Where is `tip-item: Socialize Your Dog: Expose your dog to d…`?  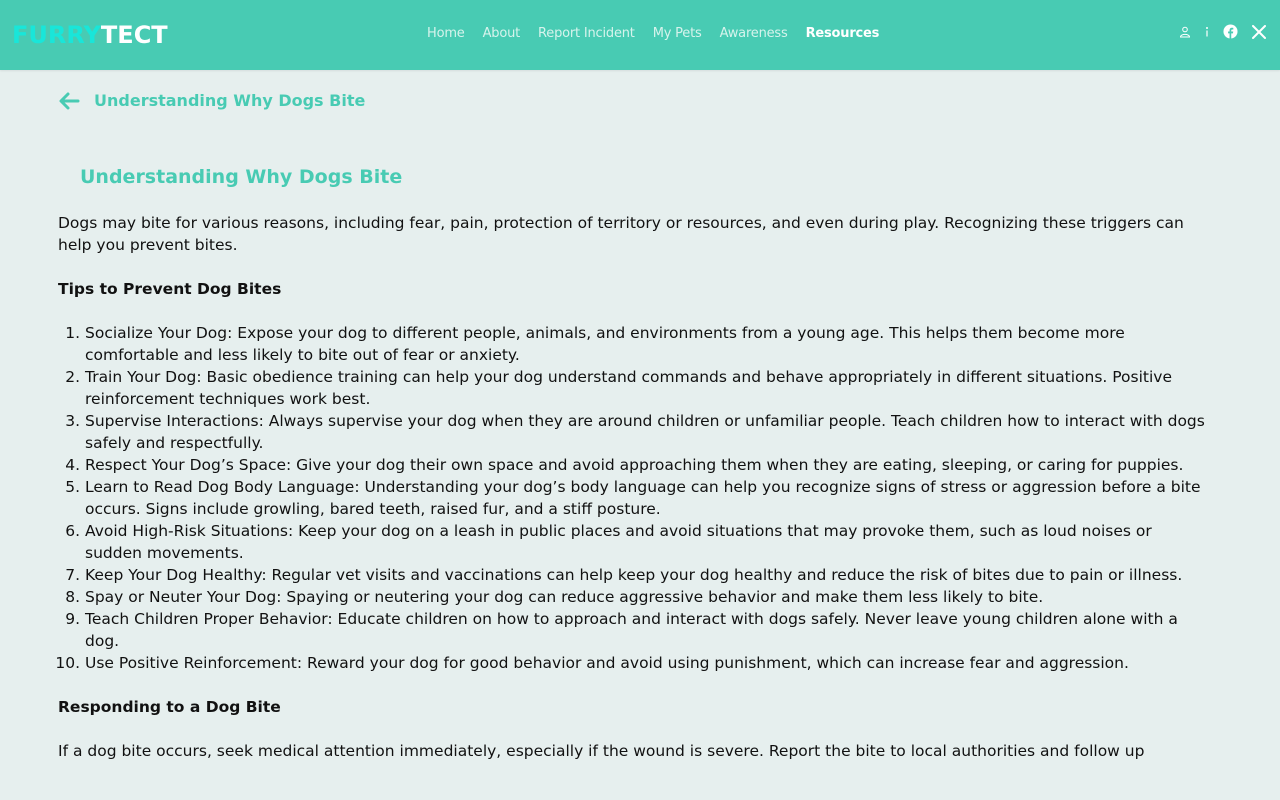 tip-item: Socialize Your Dog: Expose your dog to d… is located at coordinates (646, 344).